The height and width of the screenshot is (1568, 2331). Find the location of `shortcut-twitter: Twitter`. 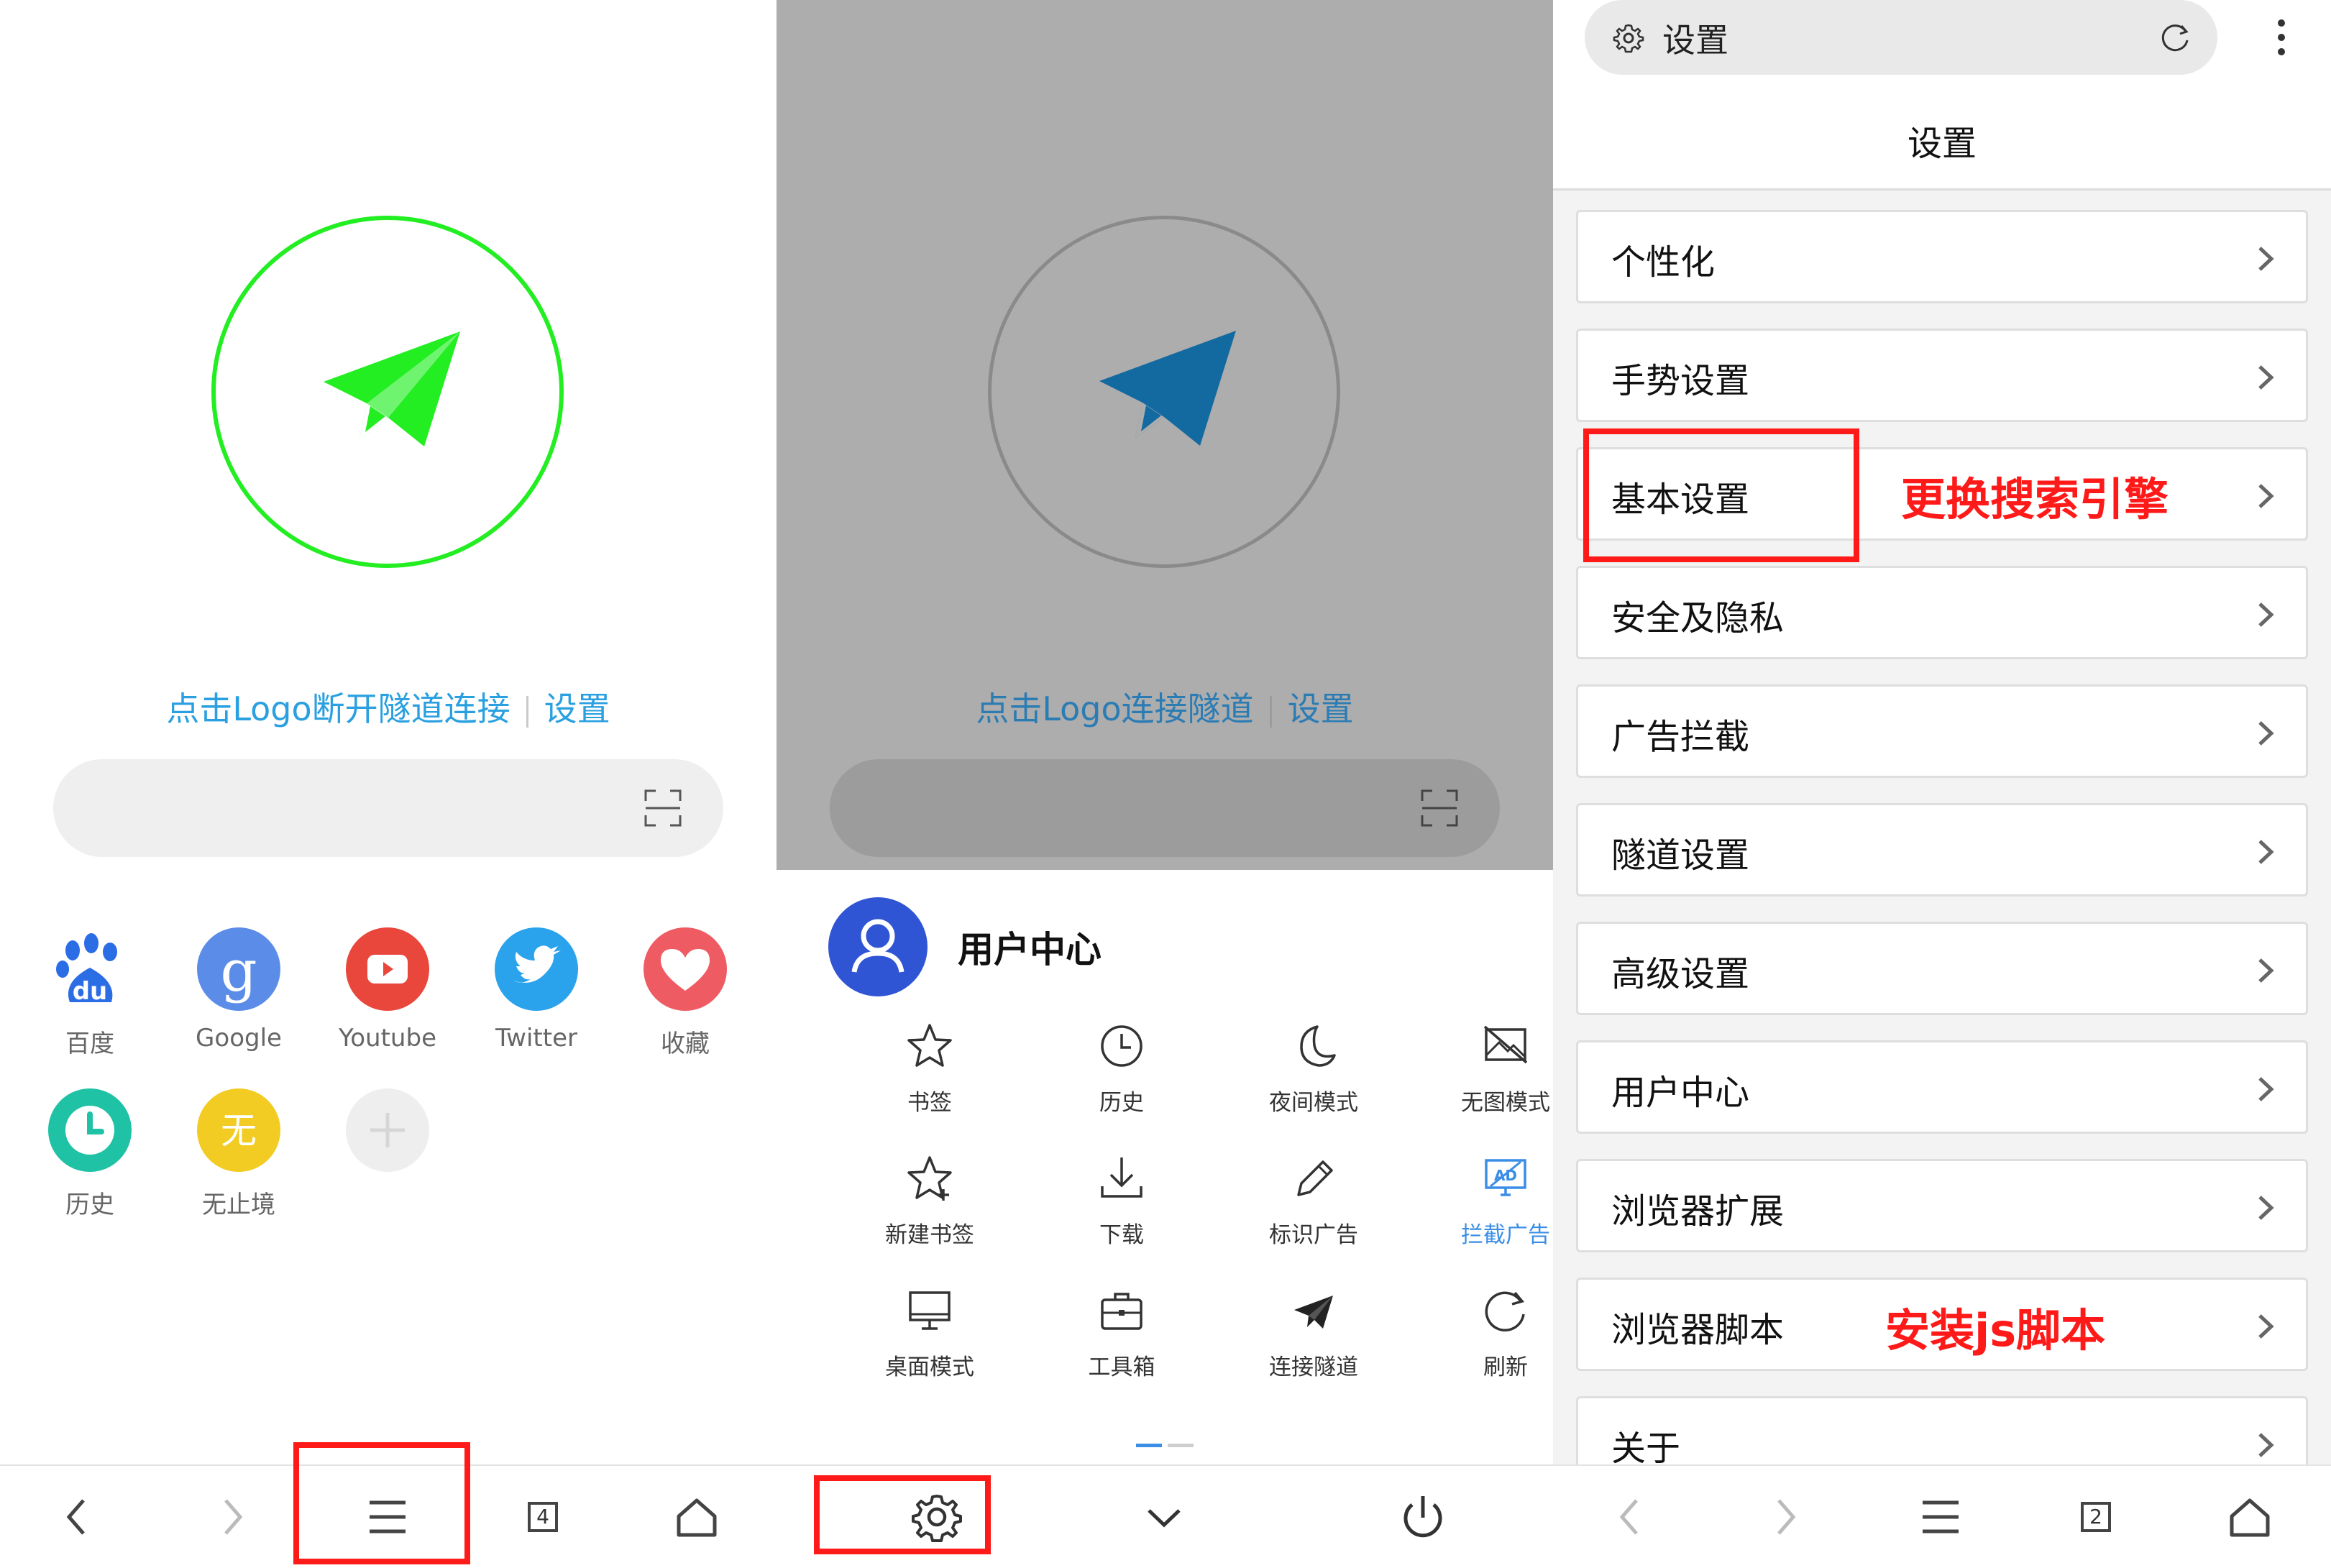

shortcut-twitter: Twitter is located at coordinates (536, 990).